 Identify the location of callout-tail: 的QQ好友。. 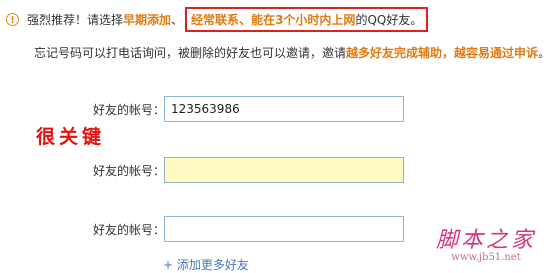
(389, 19).